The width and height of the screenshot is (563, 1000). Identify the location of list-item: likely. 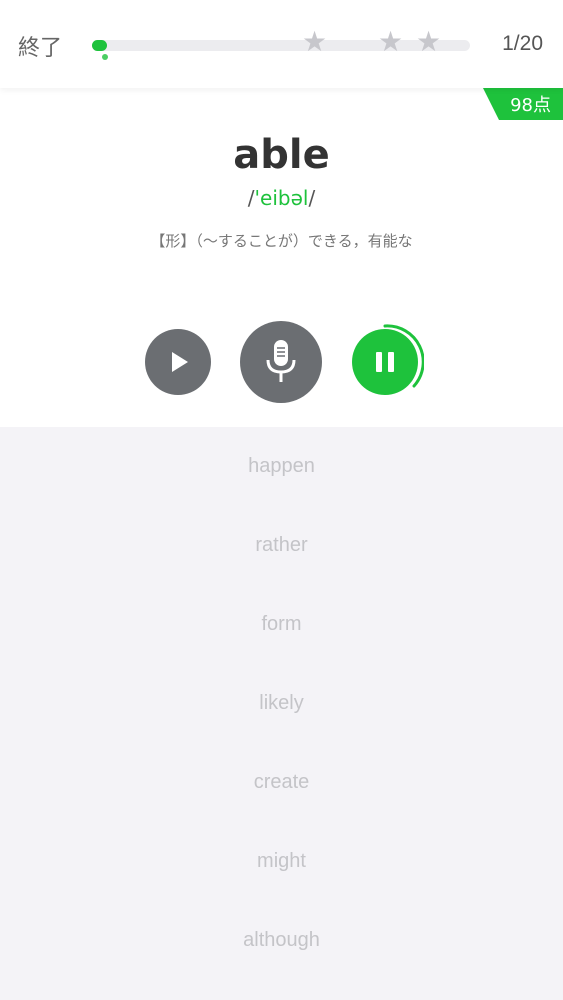
(281, 703).